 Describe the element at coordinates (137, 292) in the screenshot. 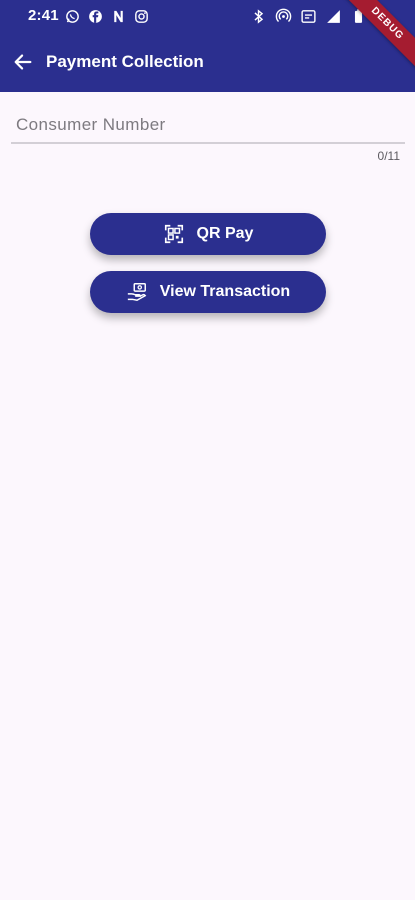

I see `hand-money-icon` at that location.